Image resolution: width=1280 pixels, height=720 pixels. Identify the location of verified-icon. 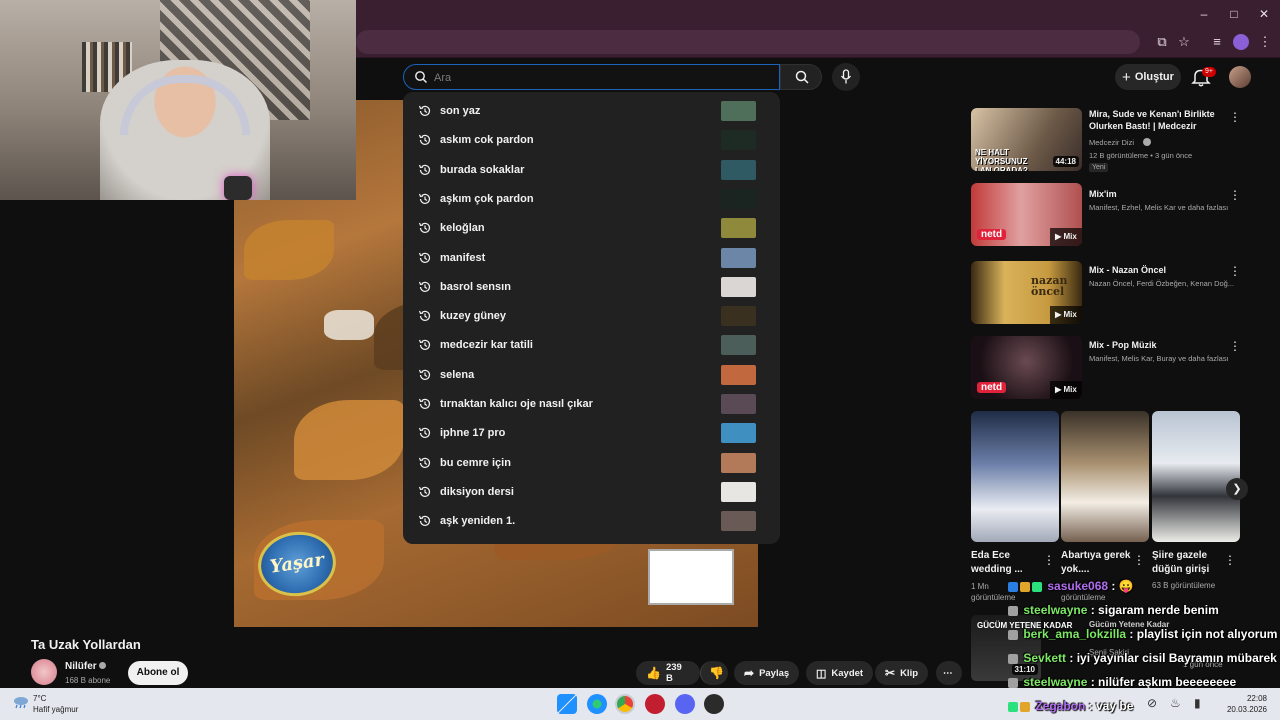
(1147, 142).